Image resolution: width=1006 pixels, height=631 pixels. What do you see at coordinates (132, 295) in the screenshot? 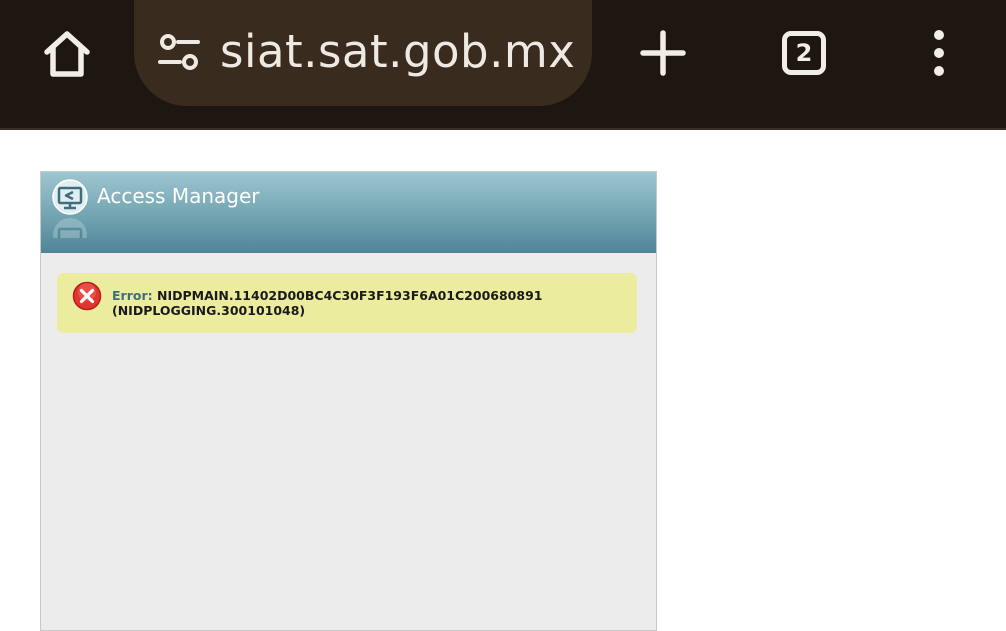
I see `error-label: Error:` at bounding box center [132, 295].